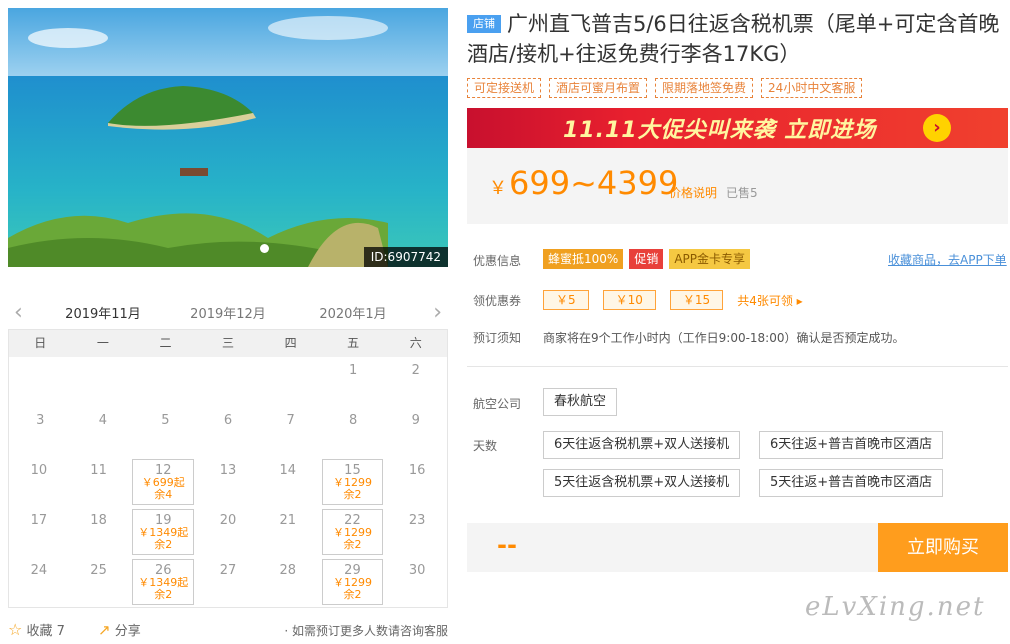  I want to click on day-number: 28, so click(287, 570).